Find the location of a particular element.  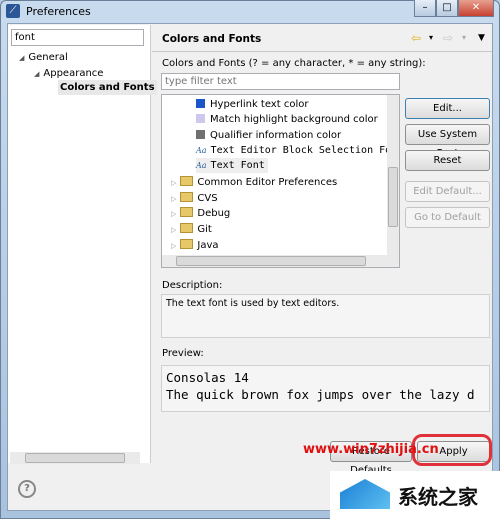

colors-filter-input is located at coordinates (280, 81).